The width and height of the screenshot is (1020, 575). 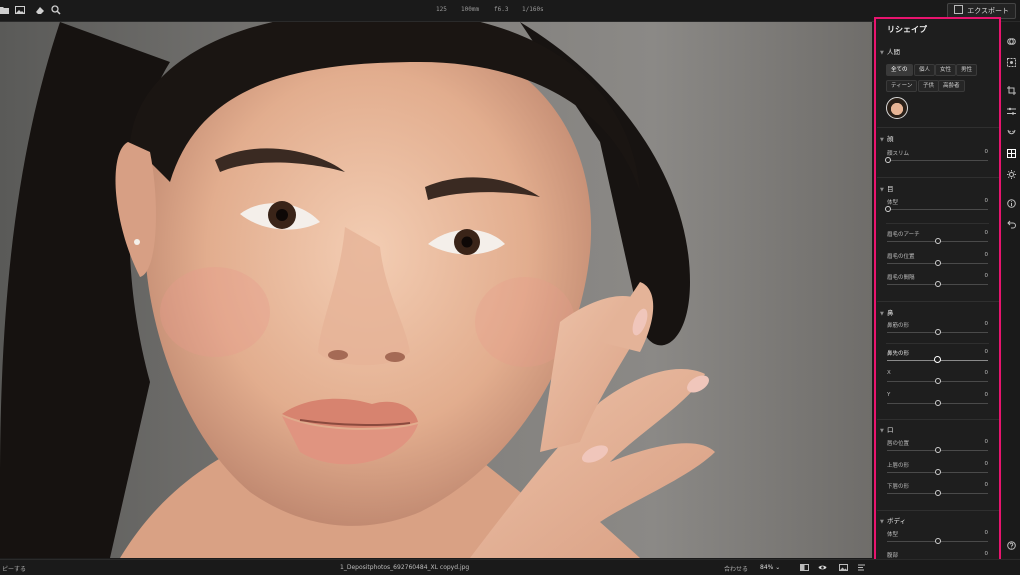 I want to click on copy-button: ピーする, so click(x=14, y=568).